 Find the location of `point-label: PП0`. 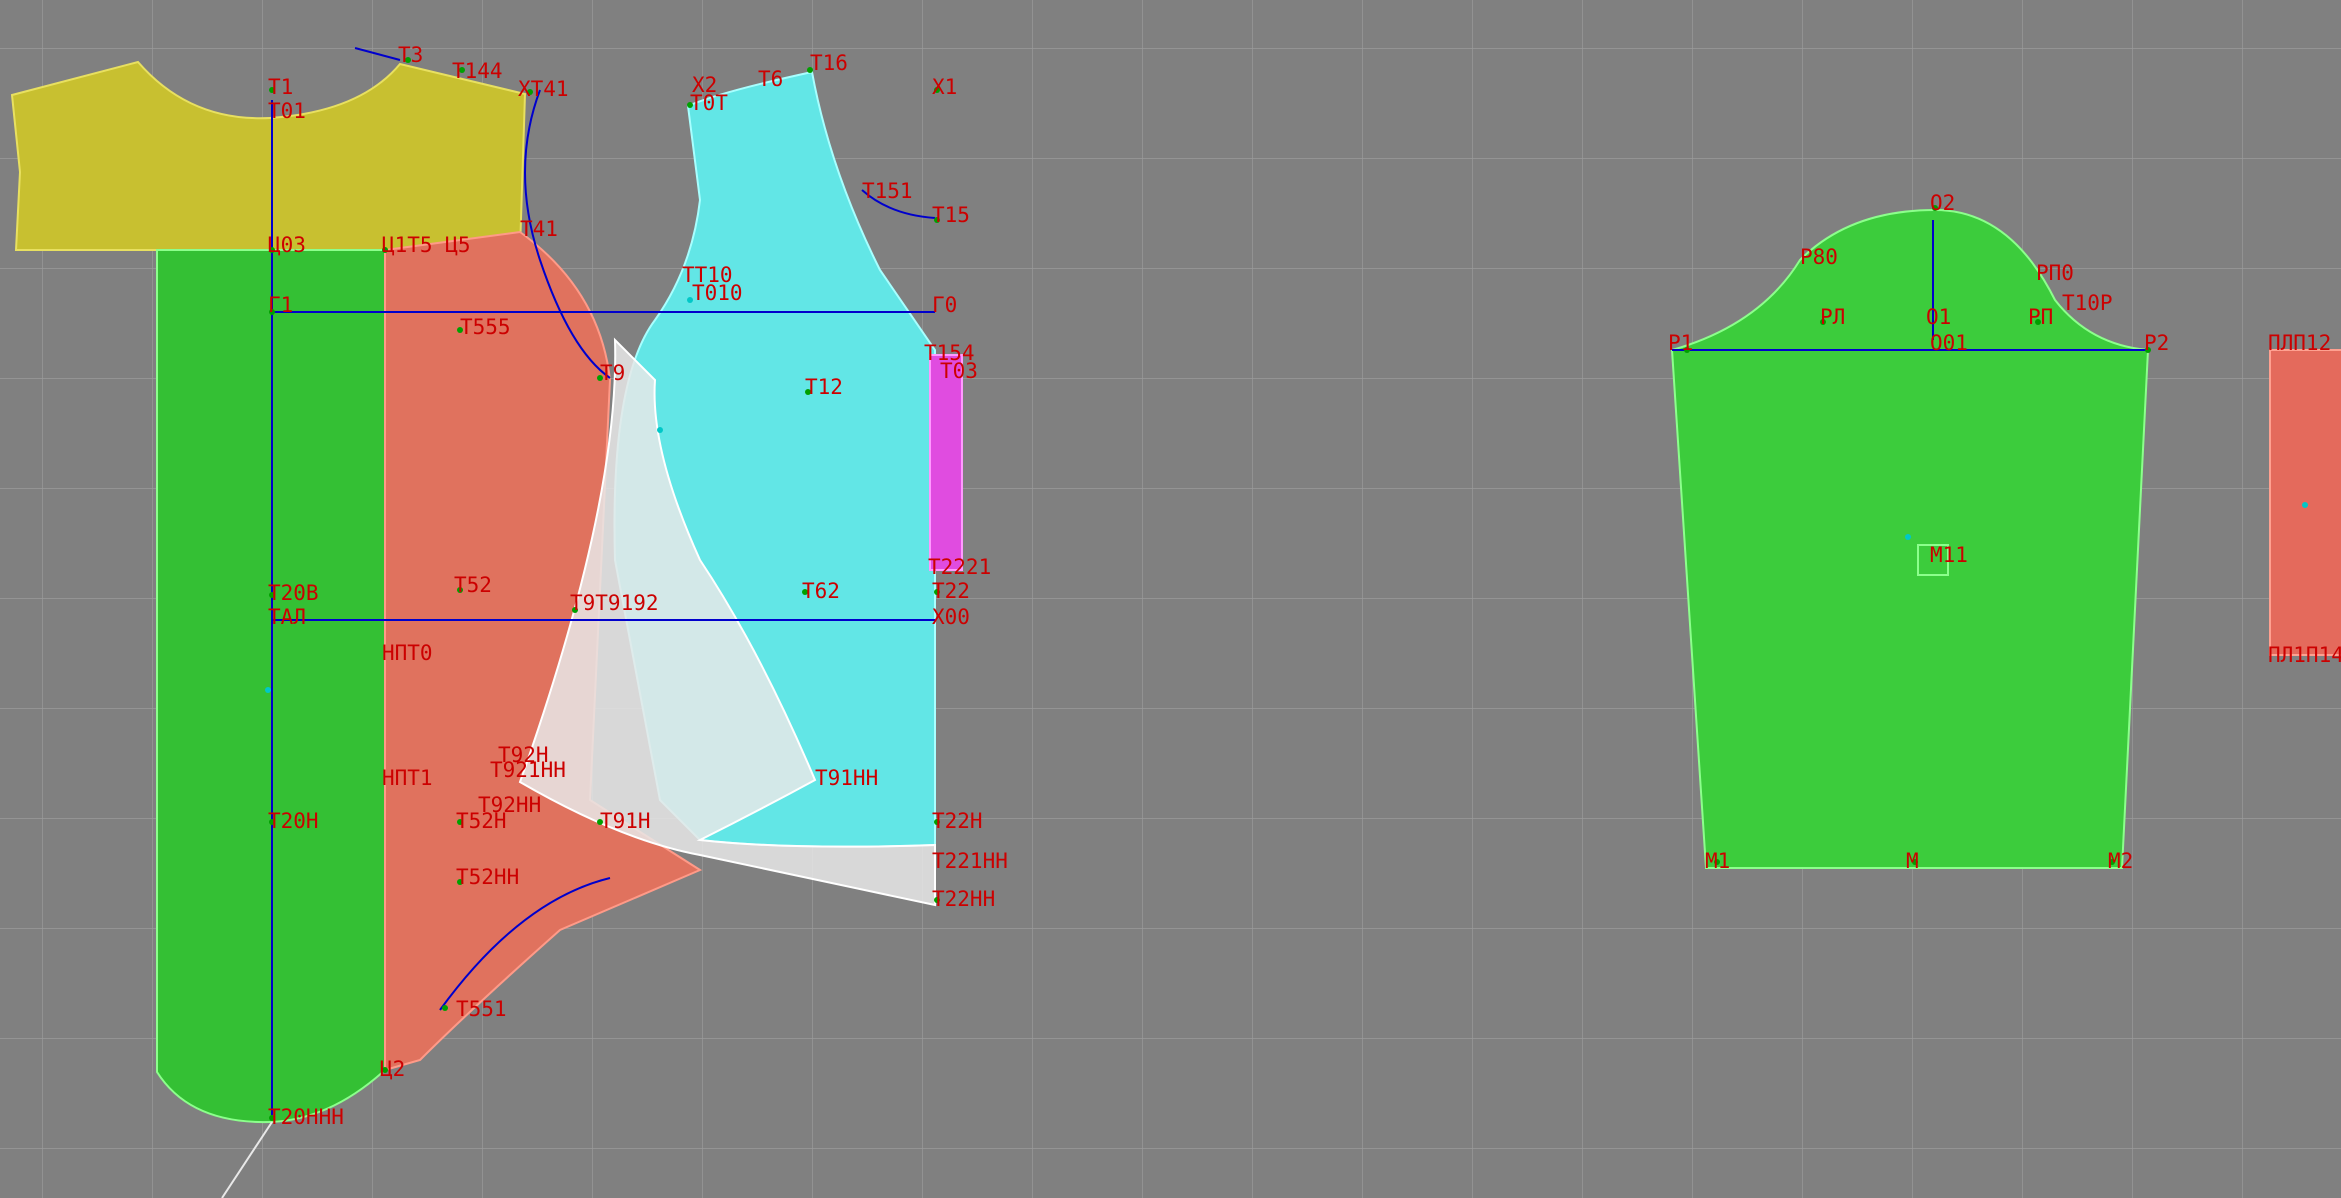

point-label: PП0 is located at coordinates (2055, 273).